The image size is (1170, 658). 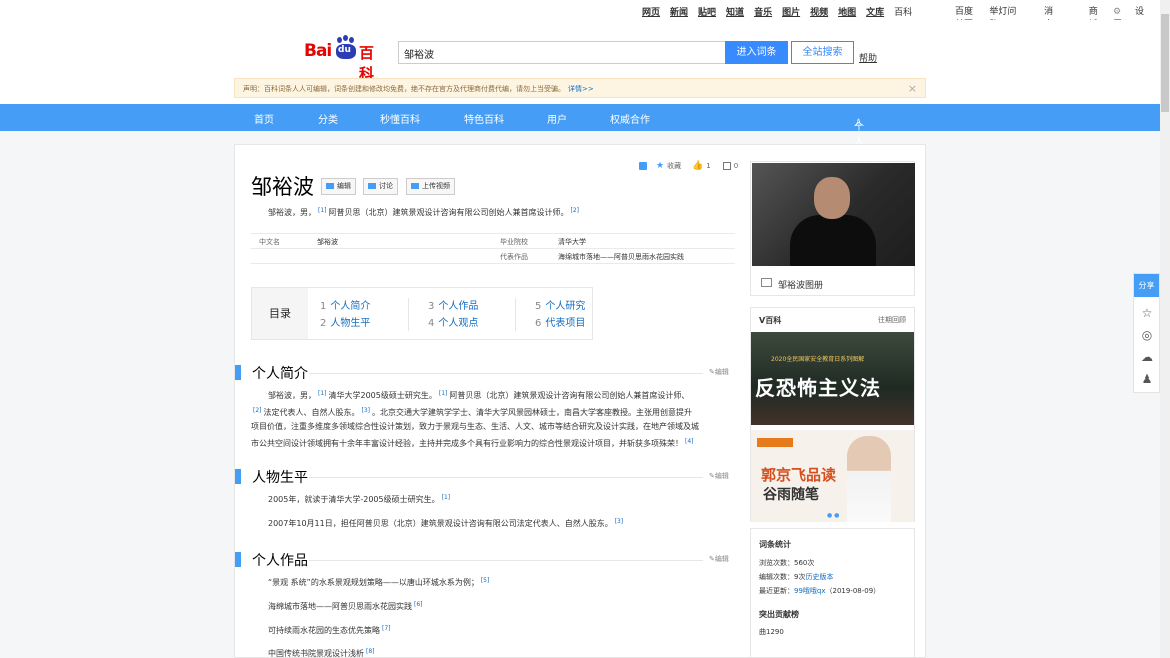 I want to click on nav-category: 分类, so click(x=328, y=118).